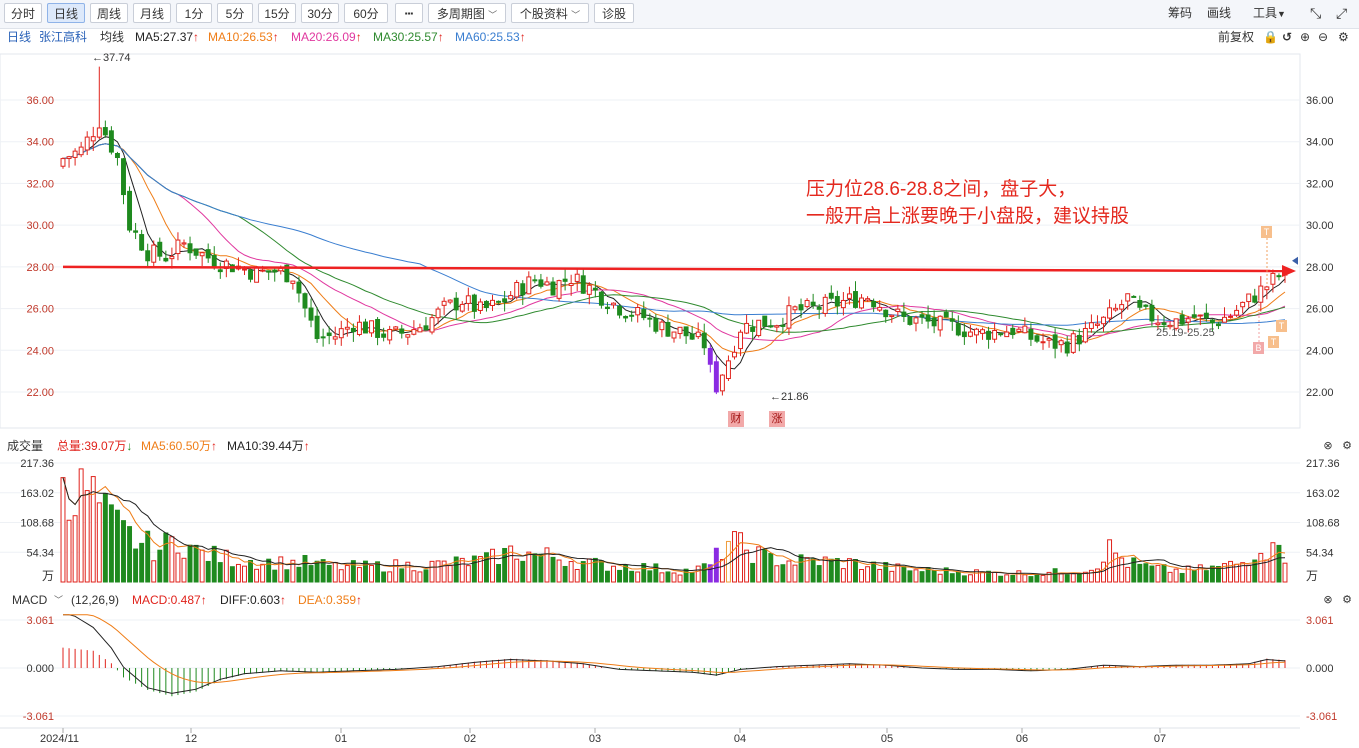 The height and width of the screenshot is (748, 1359). Describe the element at coordinates (277, 13) in the screenshot. I see `tab-15min: 15分` at that location.